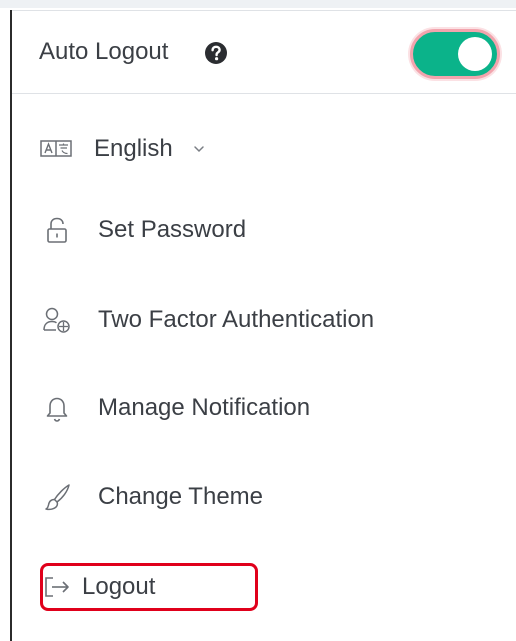 The height and width of the screenshot is (641, 516). What do you see at coordinates (56, 150) in the screenshot?
I see `language-icon` at bounding box center [56, 150].